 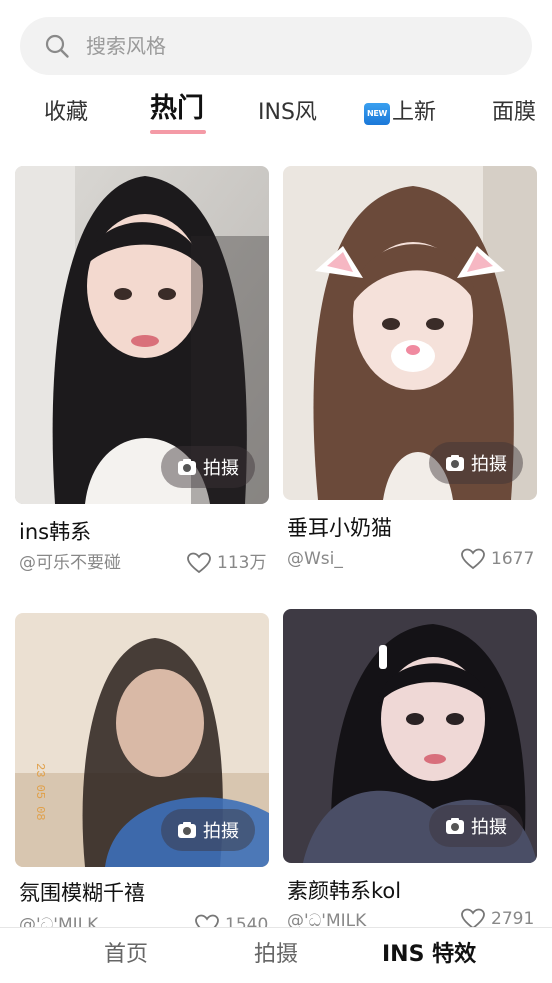 What do you see at coordinates (497, 559) in the screenshot?
I see `like-count: 1677` at bounding box center [497, 559].